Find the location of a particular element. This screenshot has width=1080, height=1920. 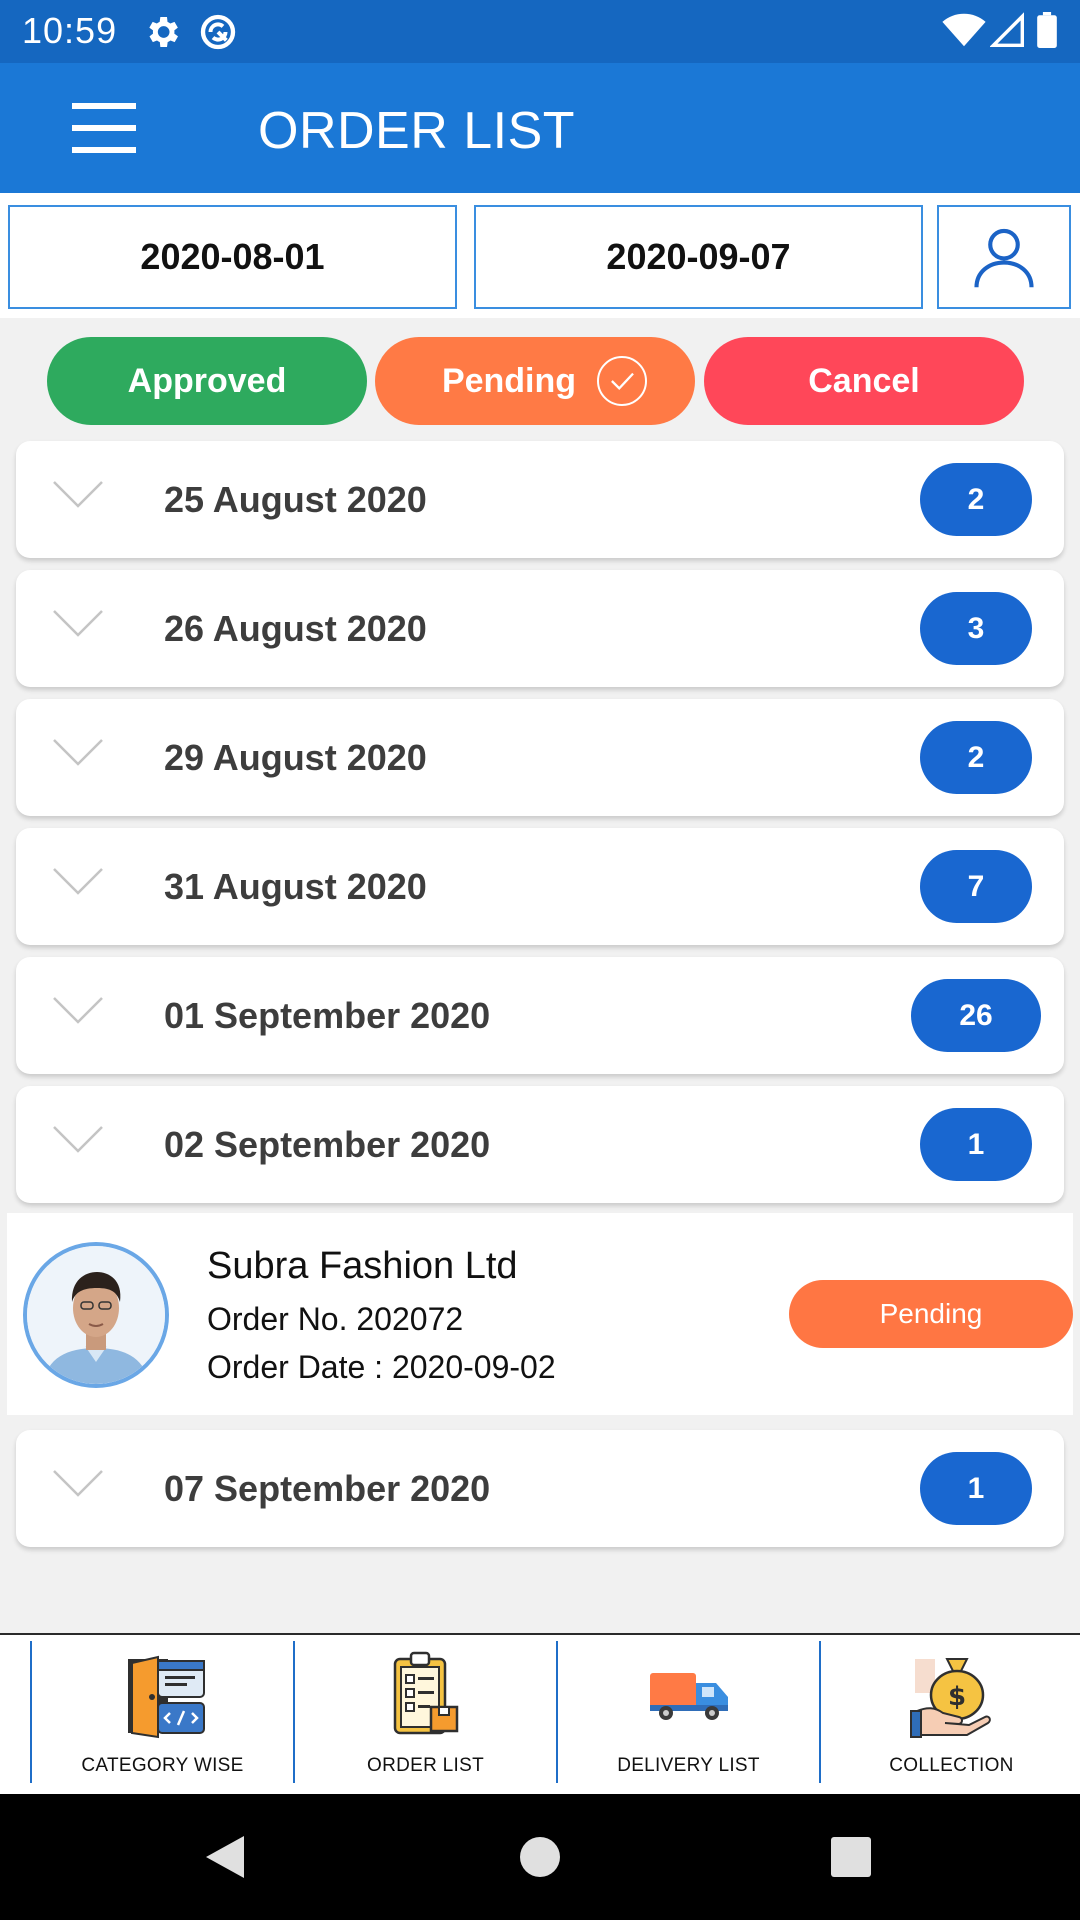

recents-icon is located at coordinates (851, 1857).